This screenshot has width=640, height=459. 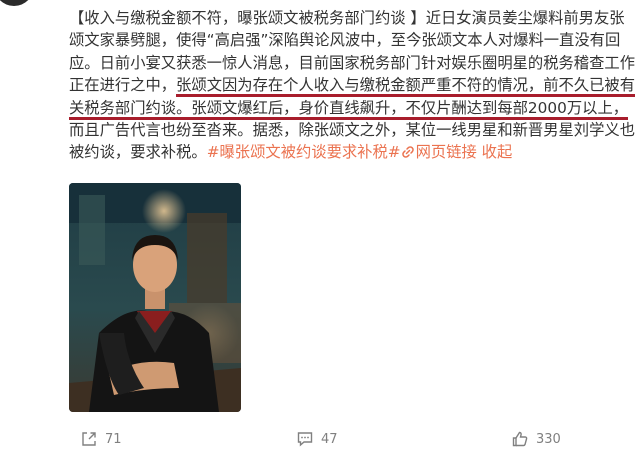 I want to click on share-icon, so click(x=89, y=439).